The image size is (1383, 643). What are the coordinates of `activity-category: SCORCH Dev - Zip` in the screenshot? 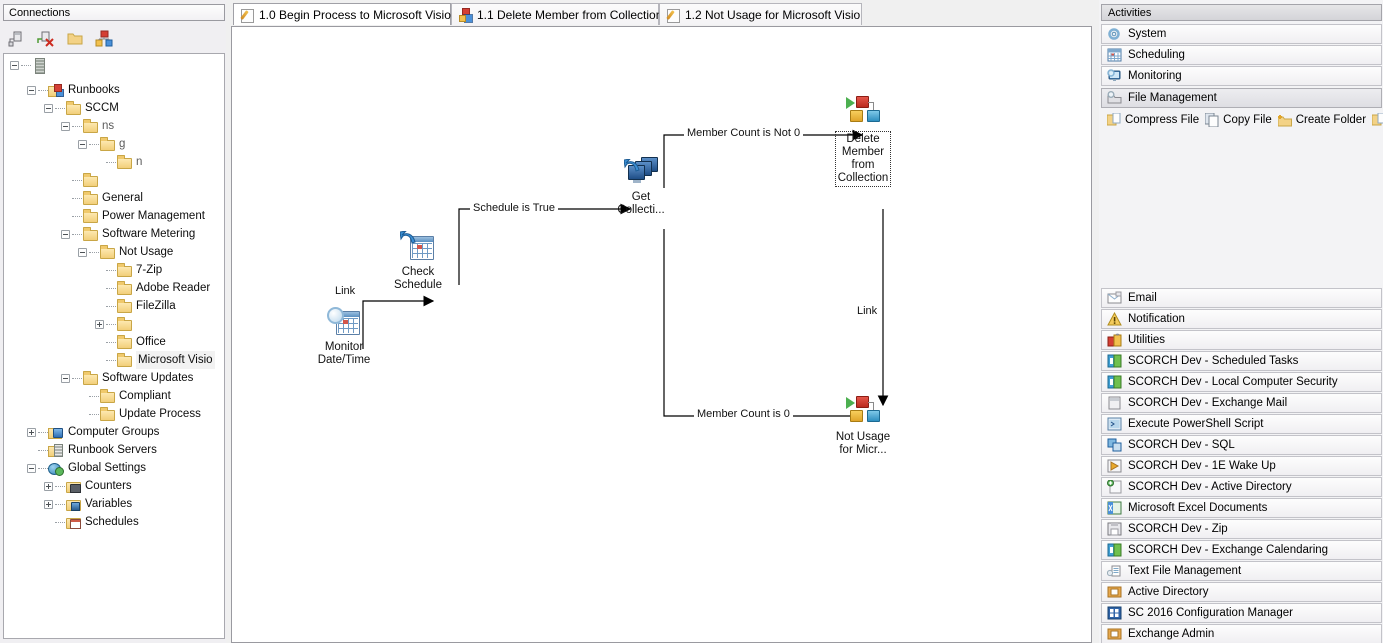 It's located at (1241, 529).